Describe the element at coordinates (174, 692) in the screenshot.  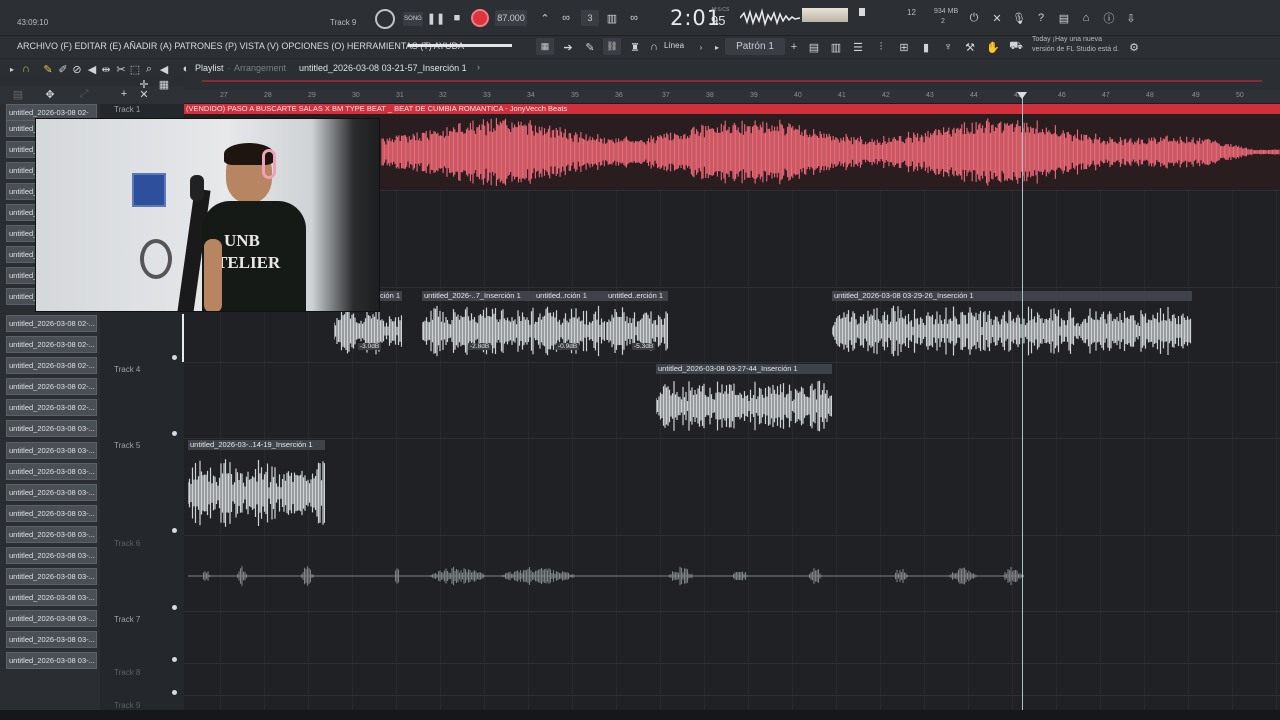
I see `track-8-dot` at that location.